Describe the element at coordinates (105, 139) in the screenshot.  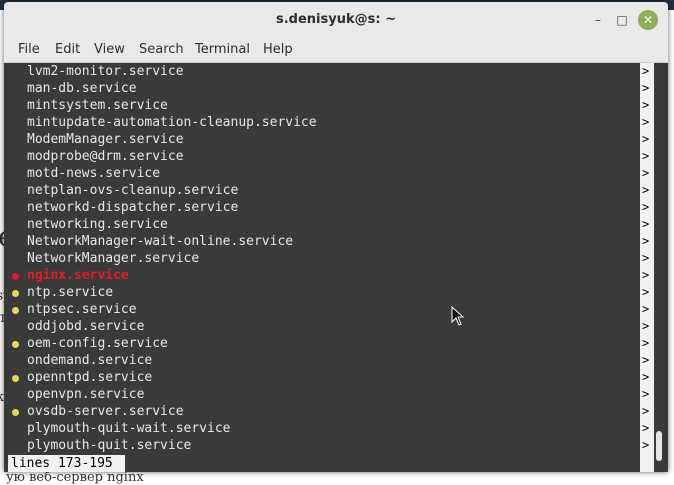
I see `service-line: ModemManager.service` at that location.